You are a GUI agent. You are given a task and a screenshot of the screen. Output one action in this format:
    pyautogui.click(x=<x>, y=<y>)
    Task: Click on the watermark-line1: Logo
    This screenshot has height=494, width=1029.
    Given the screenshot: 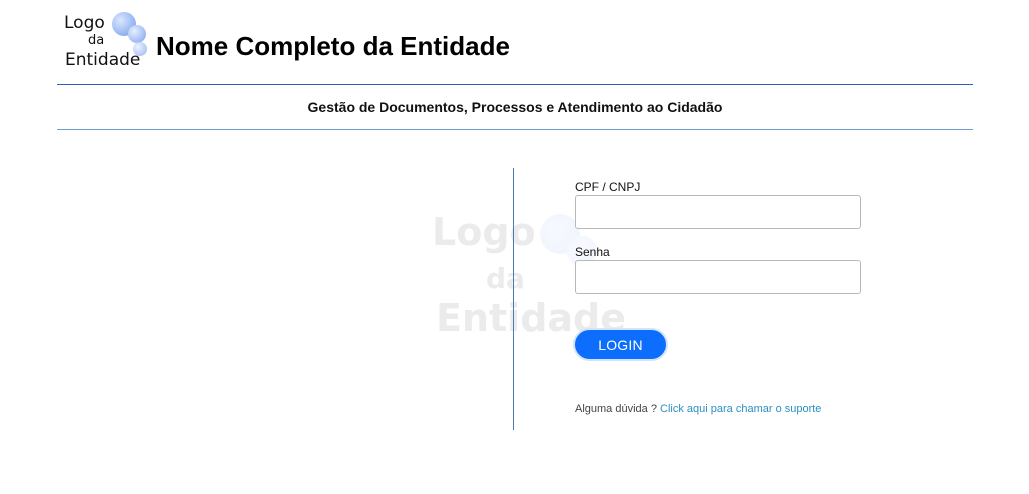 What is the action you would take?
    pyautogui.click(x=484, y=232)
    